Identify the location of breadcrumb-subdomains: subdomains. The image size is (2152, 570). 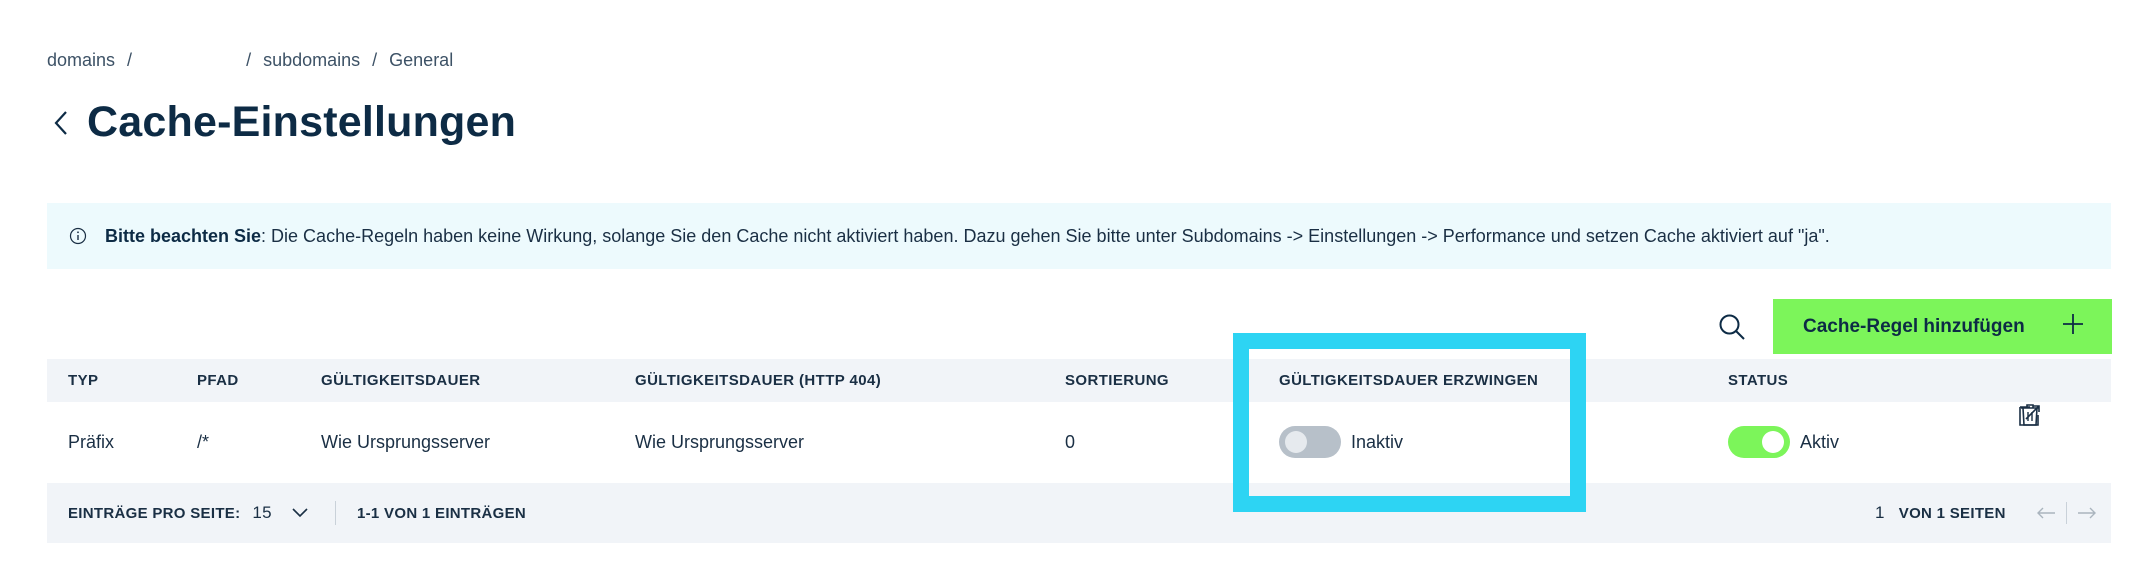
(311, 60).